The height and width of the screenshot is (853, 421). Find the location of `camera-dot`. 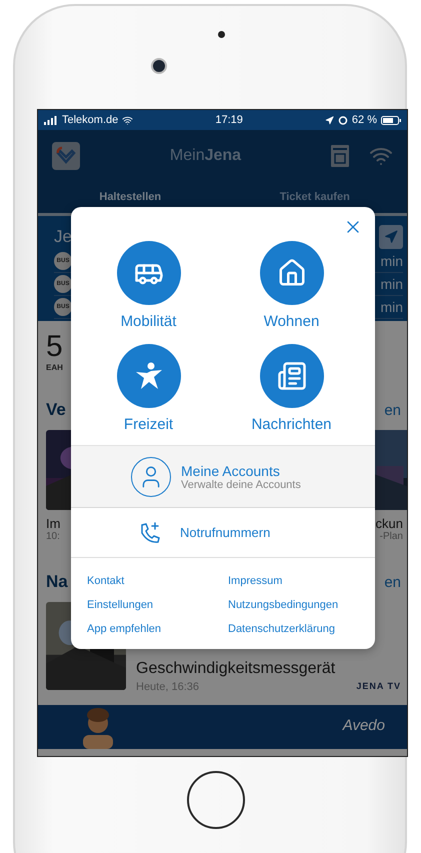

camera-dot is located at coordinates (159, 66).